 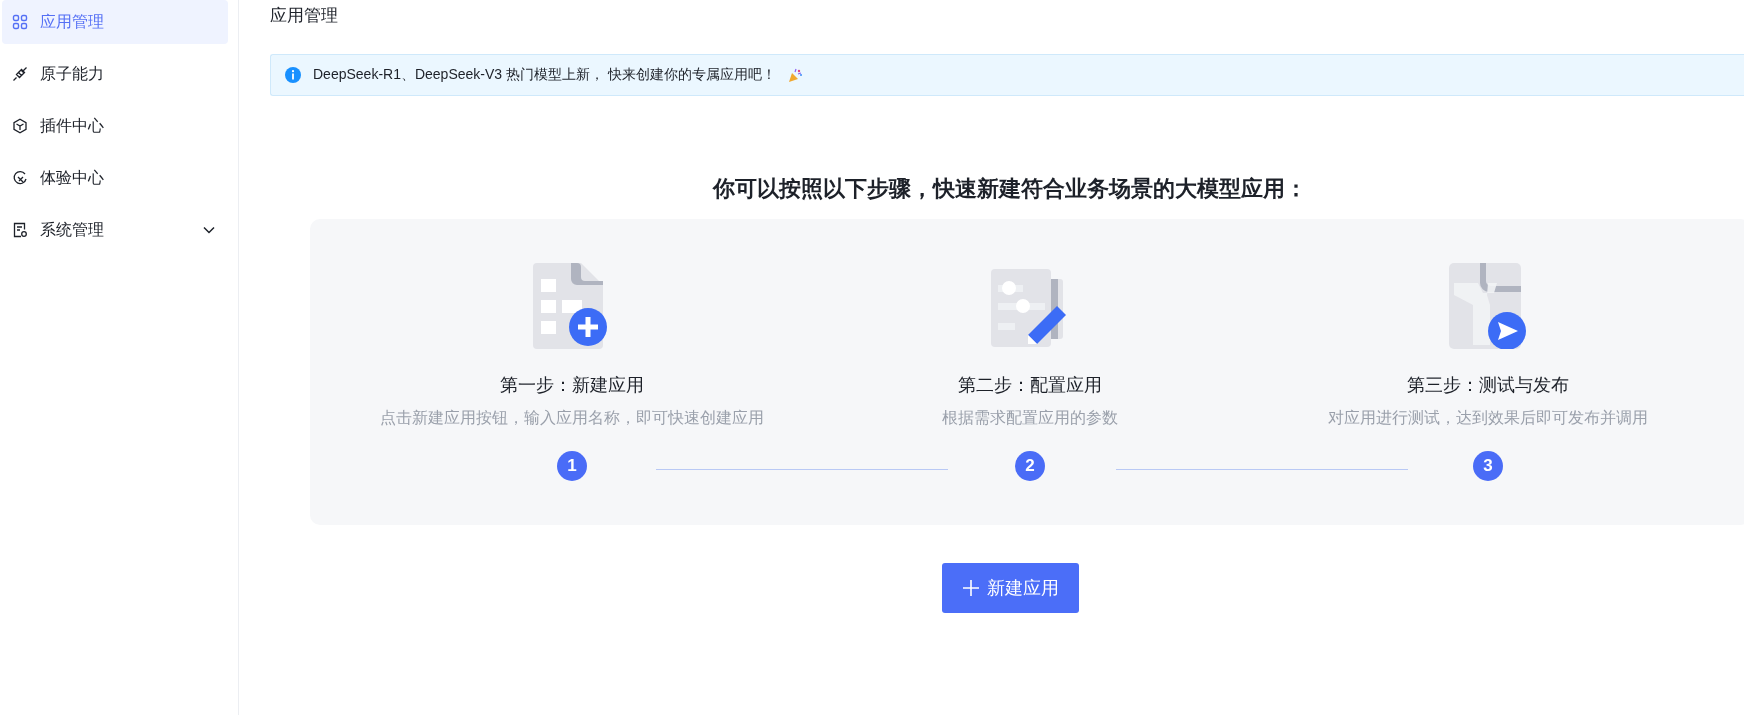 I want to click on step-description: 对应用进行测试，达到效果后即可发布并调用, so click(x=1488, y=418).